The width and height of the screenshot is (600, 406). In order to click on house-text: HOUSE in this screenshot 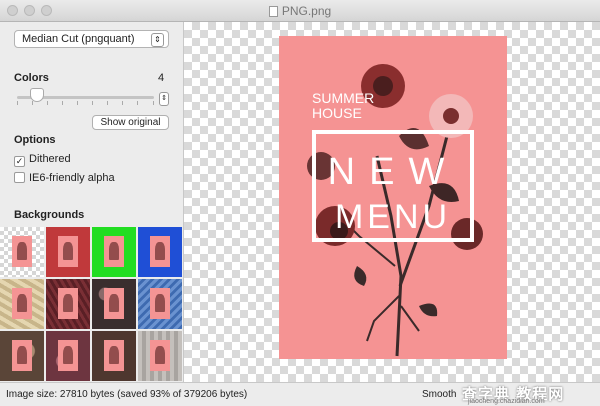, I will do `click(337, 113)`.